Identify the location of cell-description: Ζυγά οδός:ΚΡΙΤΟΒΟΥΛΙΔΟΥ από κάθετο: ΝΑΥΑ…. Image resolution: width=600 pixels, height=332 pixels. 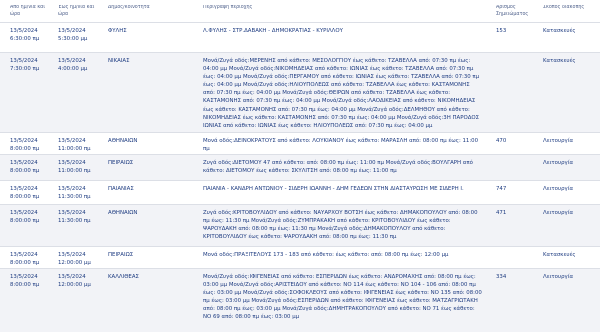
(340, 225).